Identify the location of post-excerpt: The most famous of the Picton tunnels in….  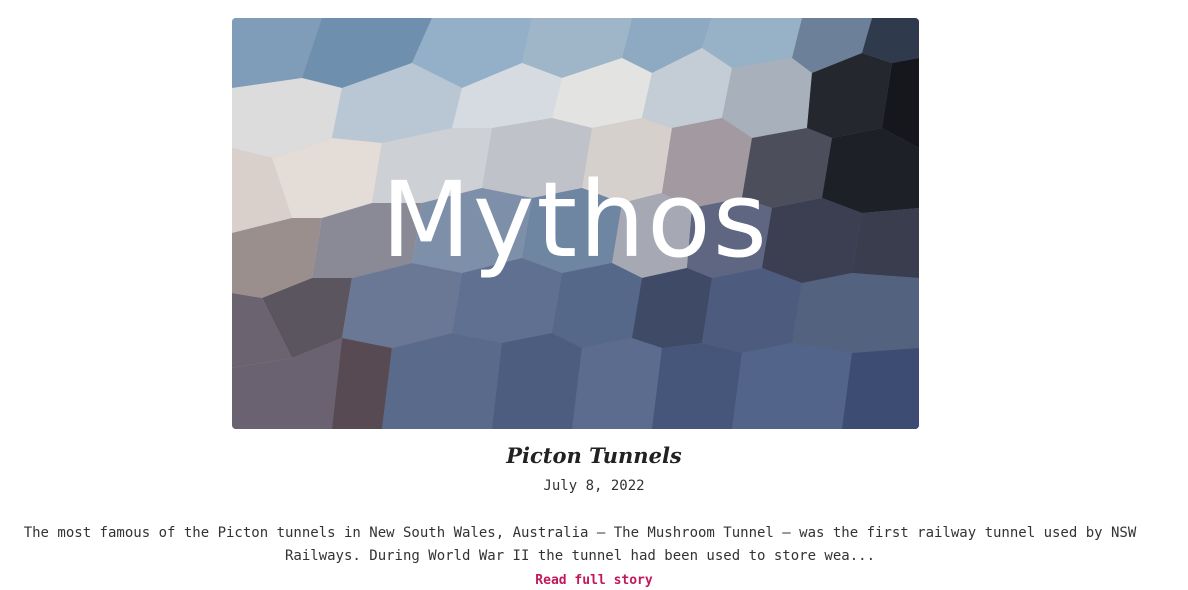
(580, 544).